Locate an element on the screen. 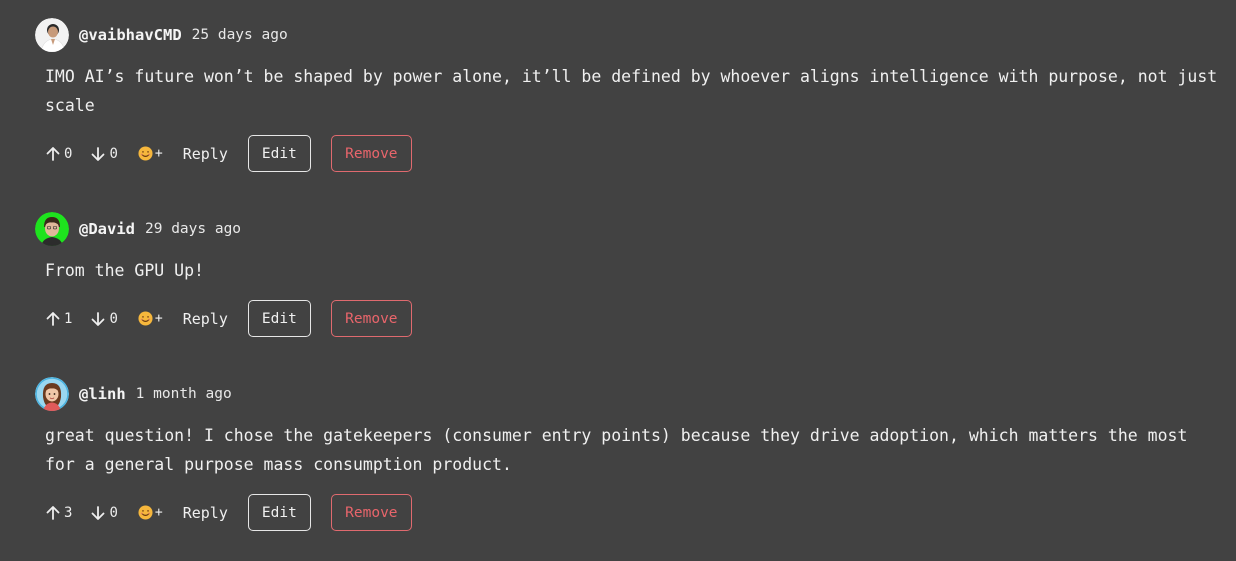 The height and width of the screenshot is (561, 1236). timestamp: 29 days ago is located at coordinates (193, 229).